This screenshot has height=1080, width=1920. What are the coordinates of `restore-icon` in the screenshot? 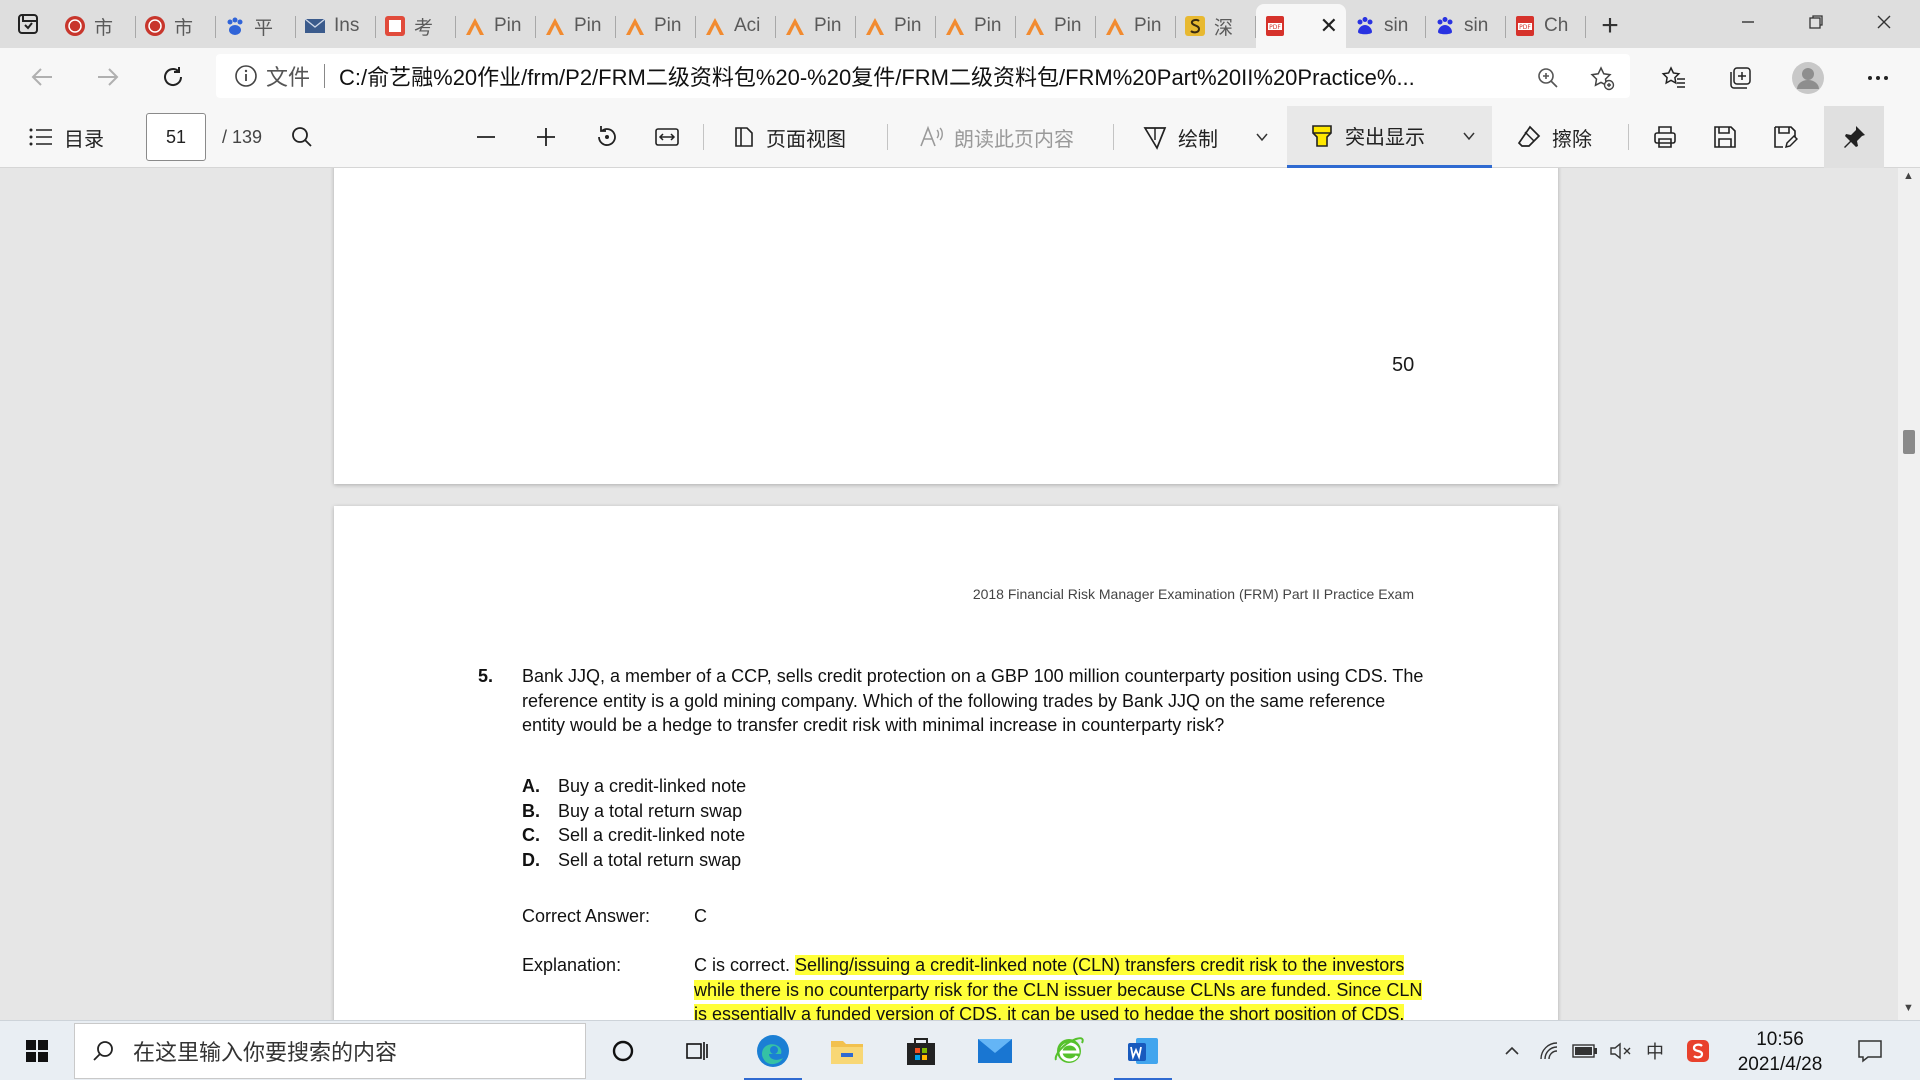 It's located at (1816, 22).